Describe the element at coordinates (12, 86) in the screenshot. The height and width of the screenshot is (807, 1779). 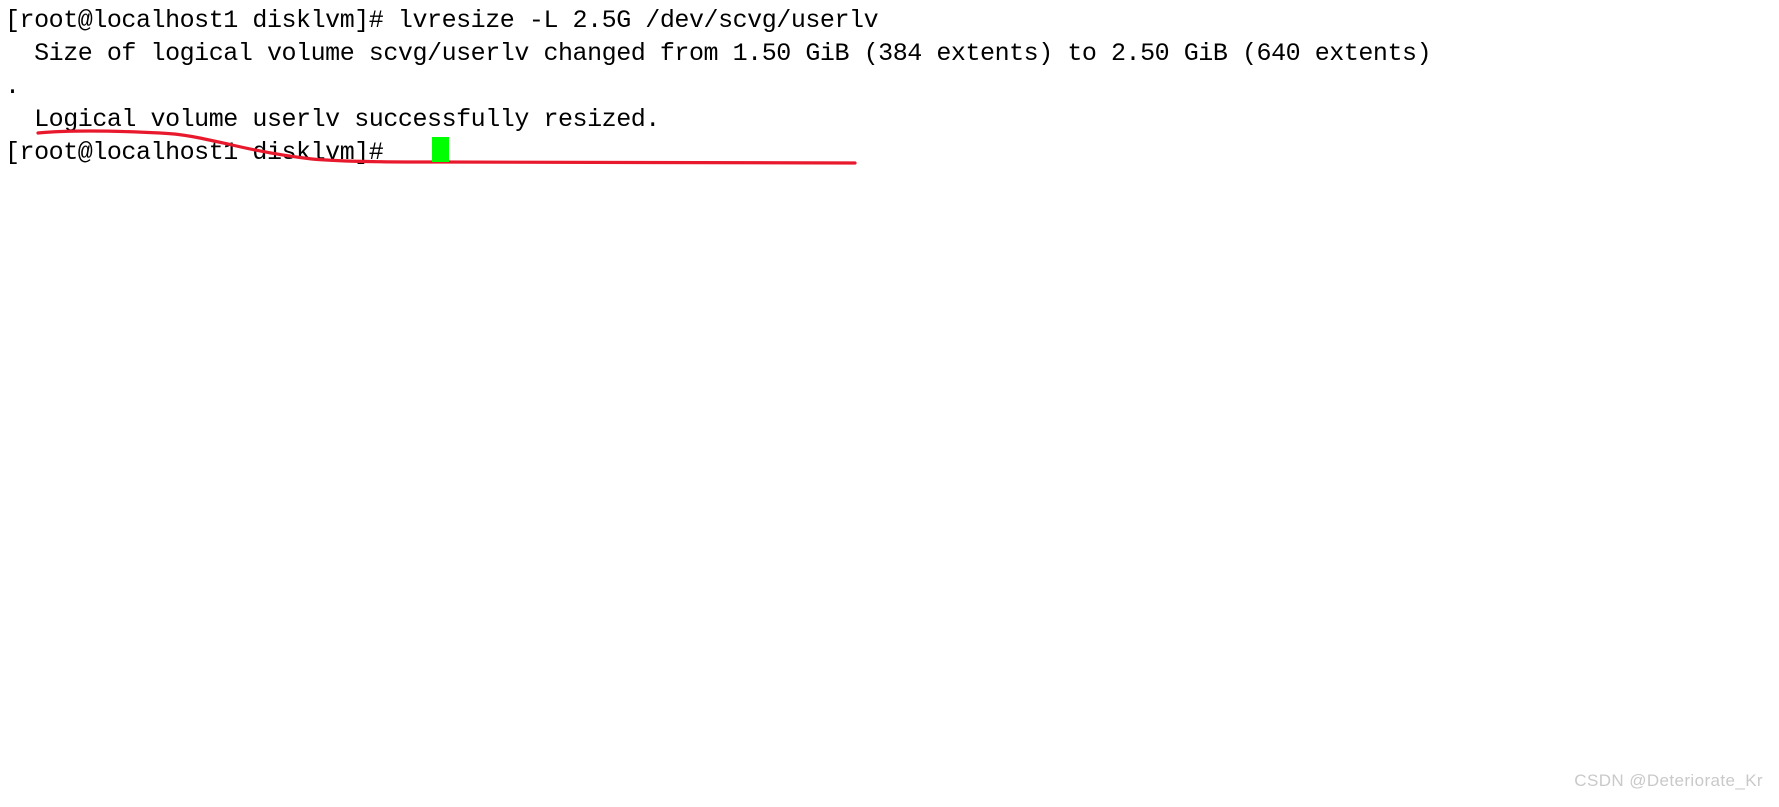
I see `terminal-line-wrap-period: .` at that location.